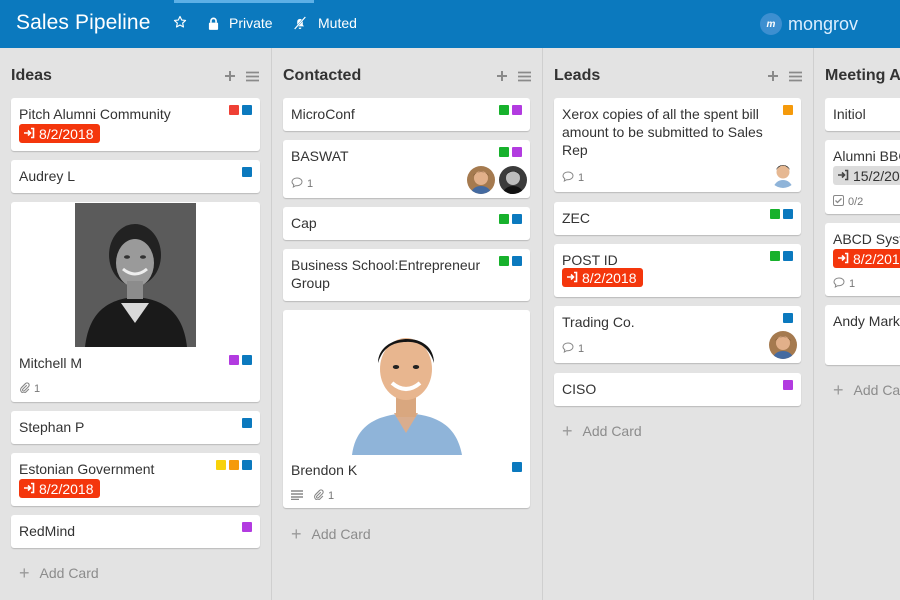 Image resolution: width=900 pixels, height=600 pixels. What do you see at coordinates (47, 176) in the screenshot?
I see `card-title: Audrey L` at bounding box center [47, 176].